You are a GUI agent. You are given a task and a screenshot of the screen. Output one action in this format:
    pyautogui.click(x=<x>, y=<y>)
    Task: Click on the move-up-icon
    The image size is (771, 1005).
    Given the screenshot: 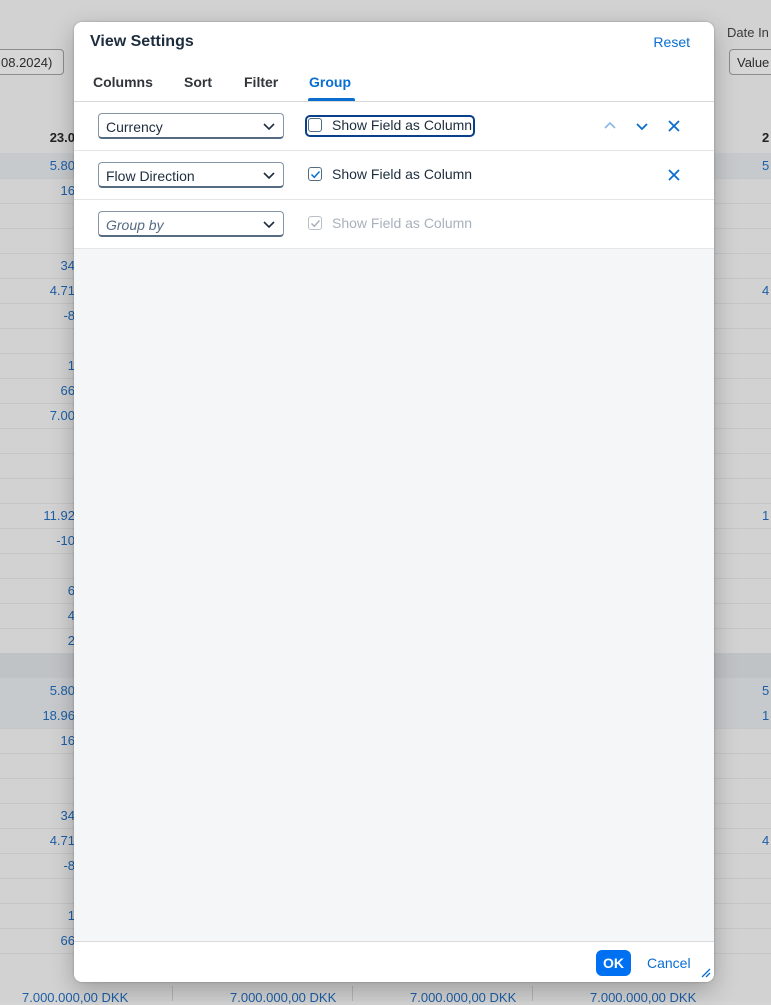 What is the action you would take?
    pyautogui.click(x=610, y=126)
    